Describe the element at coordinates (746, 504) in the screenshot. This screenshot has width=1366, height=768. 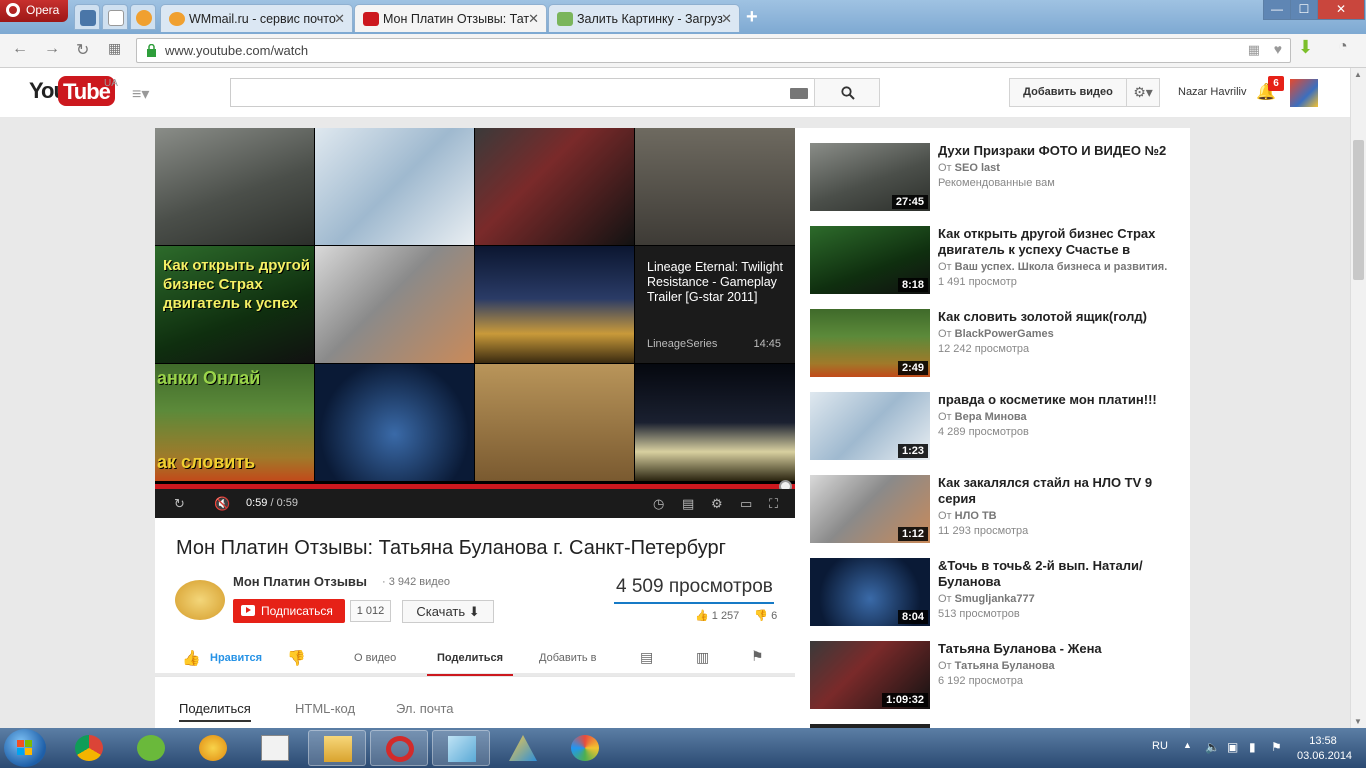
I see `theater-mode-icon: ▭` at that location.